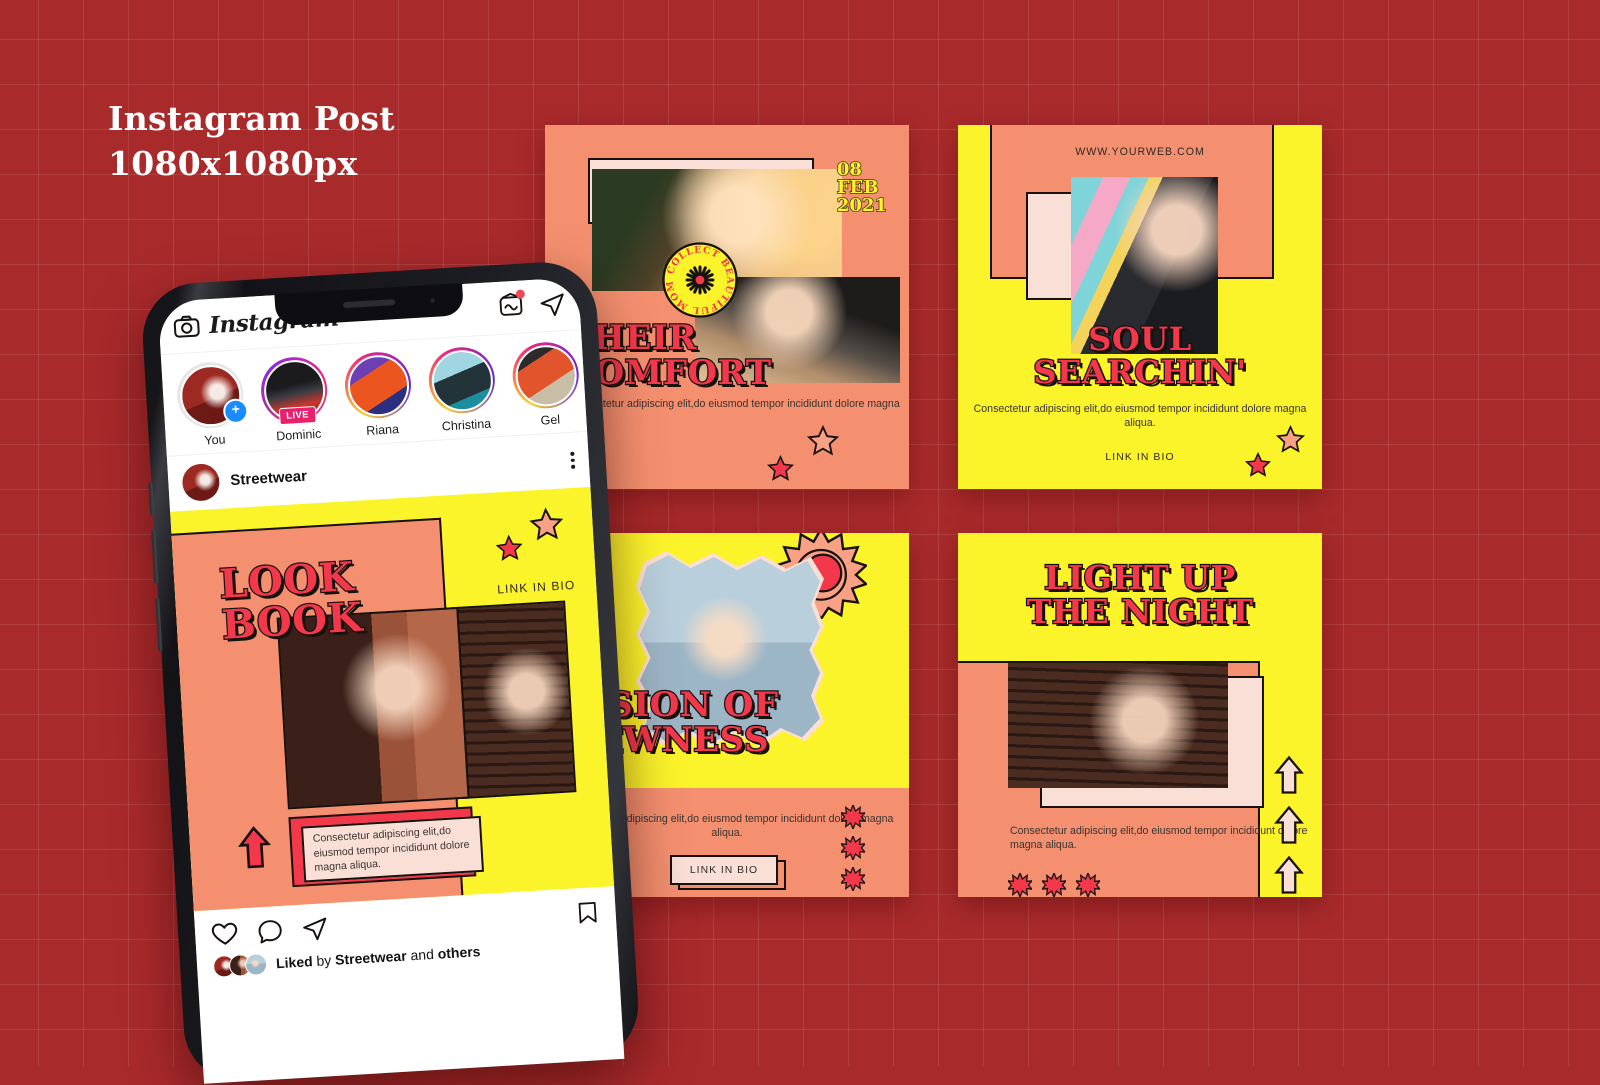 The height and width of the screenshot is (1085, 1600). What do you see at coordinates (587, 912) in the screenshot?
I see `bookmark-icon` at bounding box center [587, 912].